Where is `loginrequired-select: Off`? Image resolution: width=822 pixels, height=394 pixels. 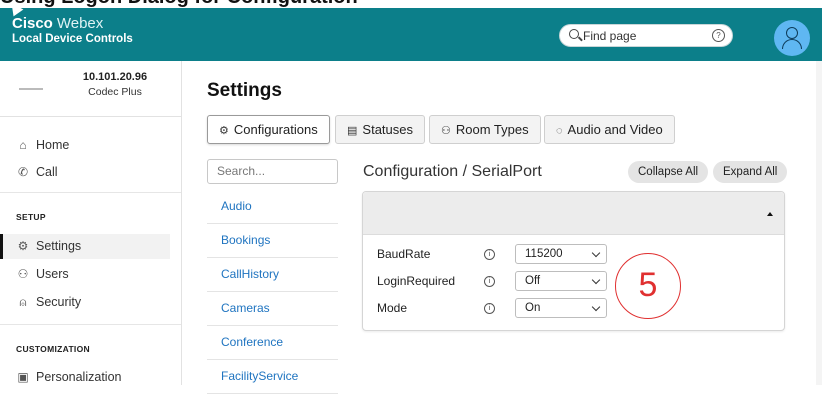
loginrequired-select: Off is located at coordinates (561, 281).